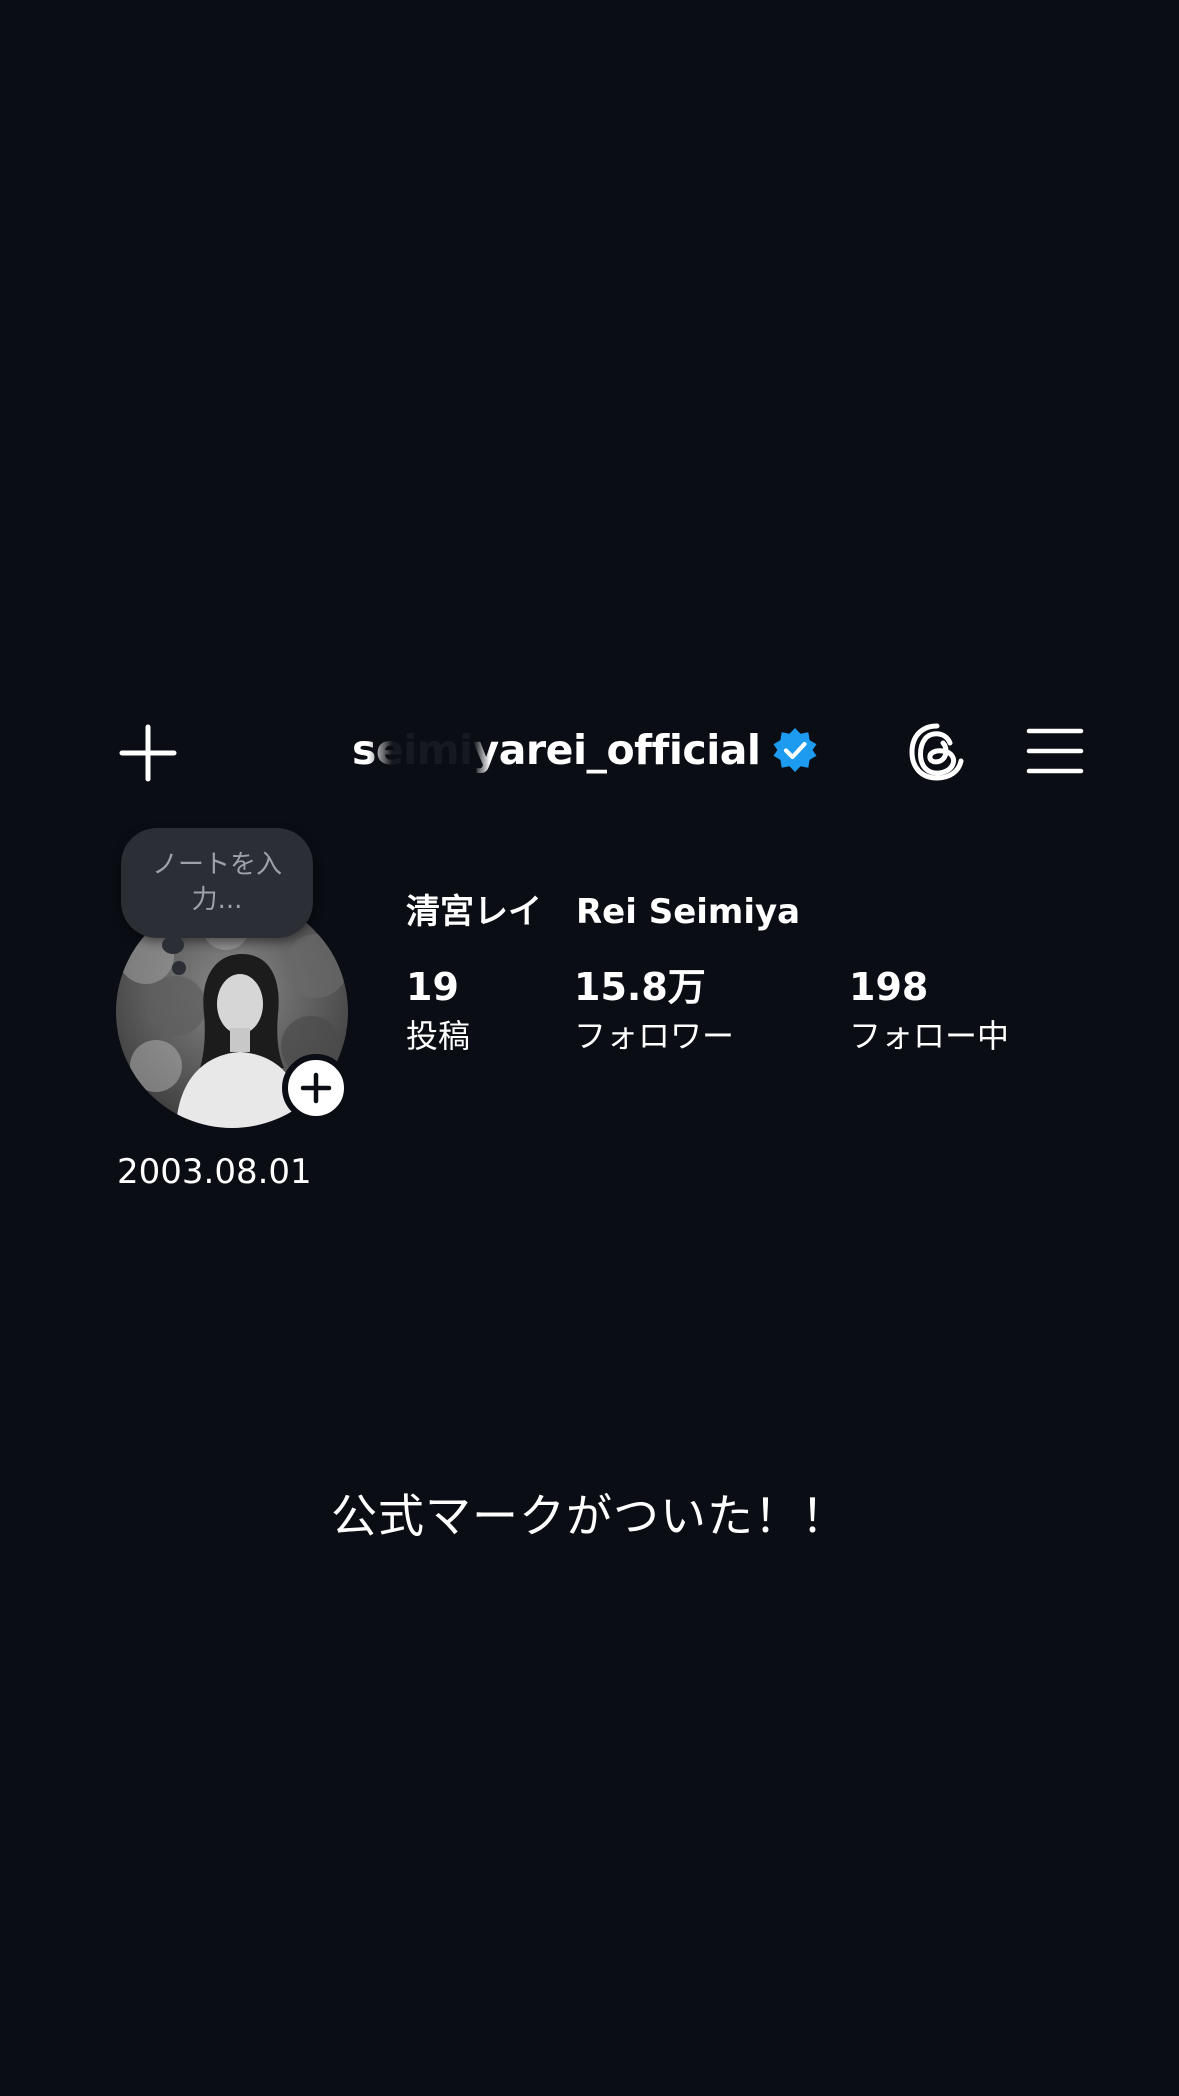 The height and width of the screenshot is (2096, 1179). I want to click on note-bubble-tail-dot, so click(179, 968).